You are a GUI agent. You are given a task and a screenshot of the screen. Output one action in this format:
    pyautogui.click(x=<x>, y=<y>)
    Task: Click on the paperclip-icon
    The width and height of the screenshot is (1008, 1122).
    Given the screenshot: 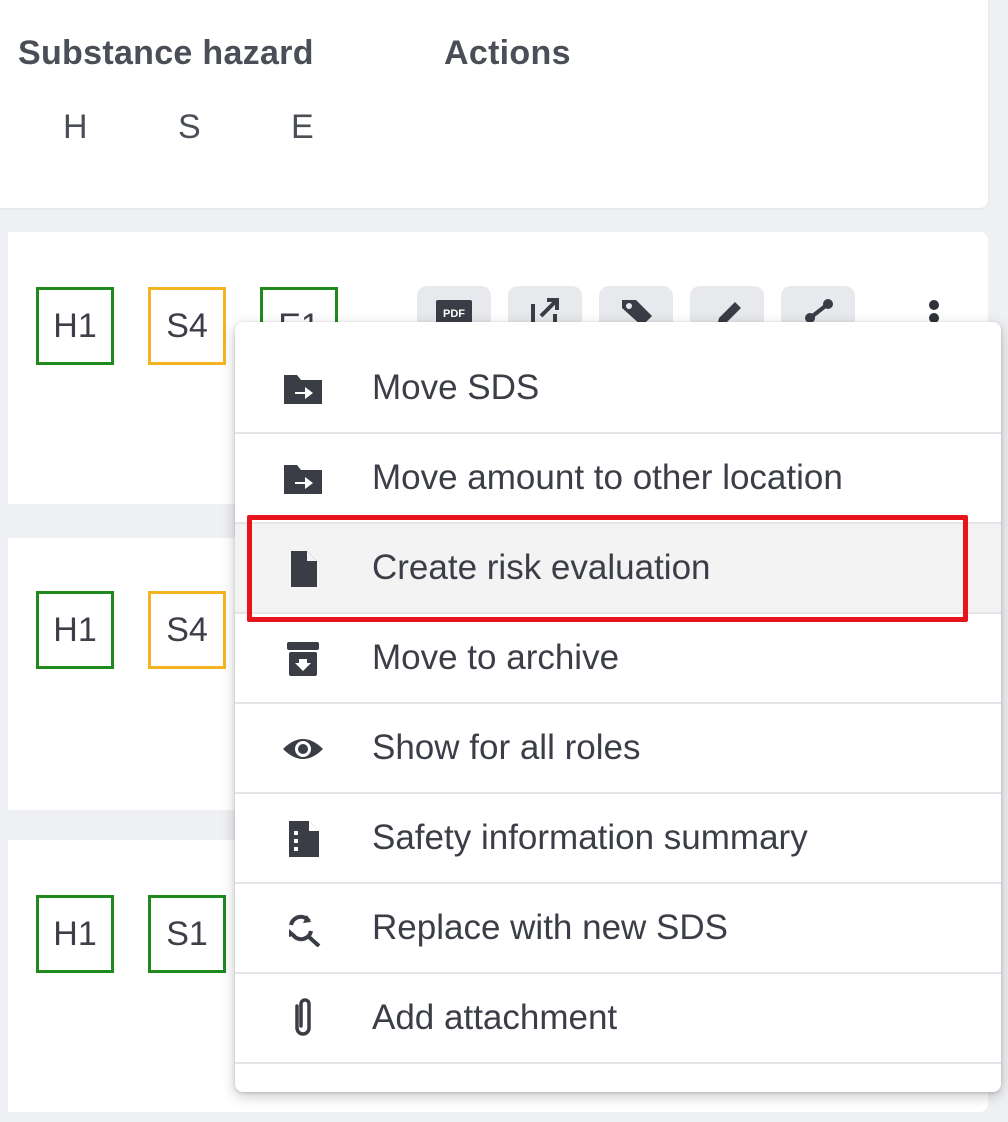 What is the action you would take?
    pyautogui.click(x=303, y=1017)
    